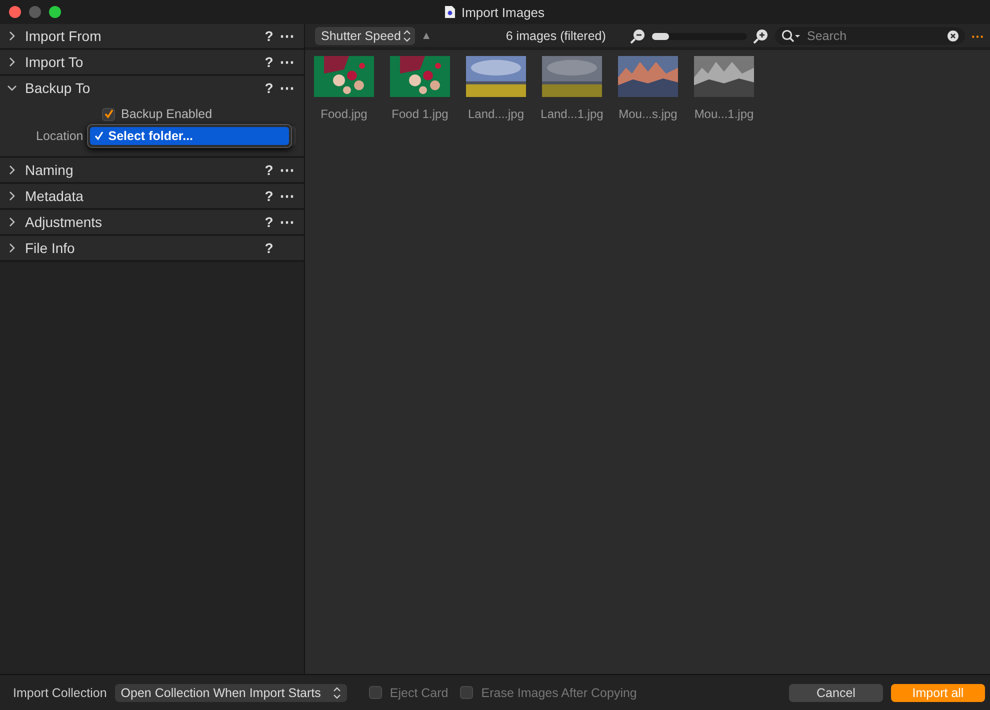 Image resolution: width=990 pixels, height=710 pixels. I want to click on section-header: Metadata ? ⋯, so click(152, 196).